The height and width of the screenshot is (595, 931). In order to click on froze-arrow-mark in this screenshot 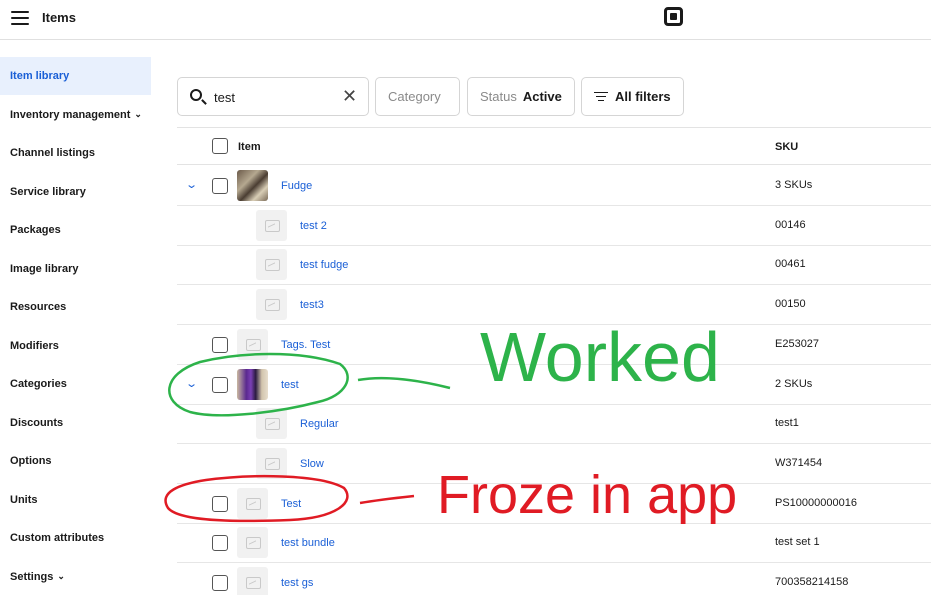, I will do `click(387, 499)`.